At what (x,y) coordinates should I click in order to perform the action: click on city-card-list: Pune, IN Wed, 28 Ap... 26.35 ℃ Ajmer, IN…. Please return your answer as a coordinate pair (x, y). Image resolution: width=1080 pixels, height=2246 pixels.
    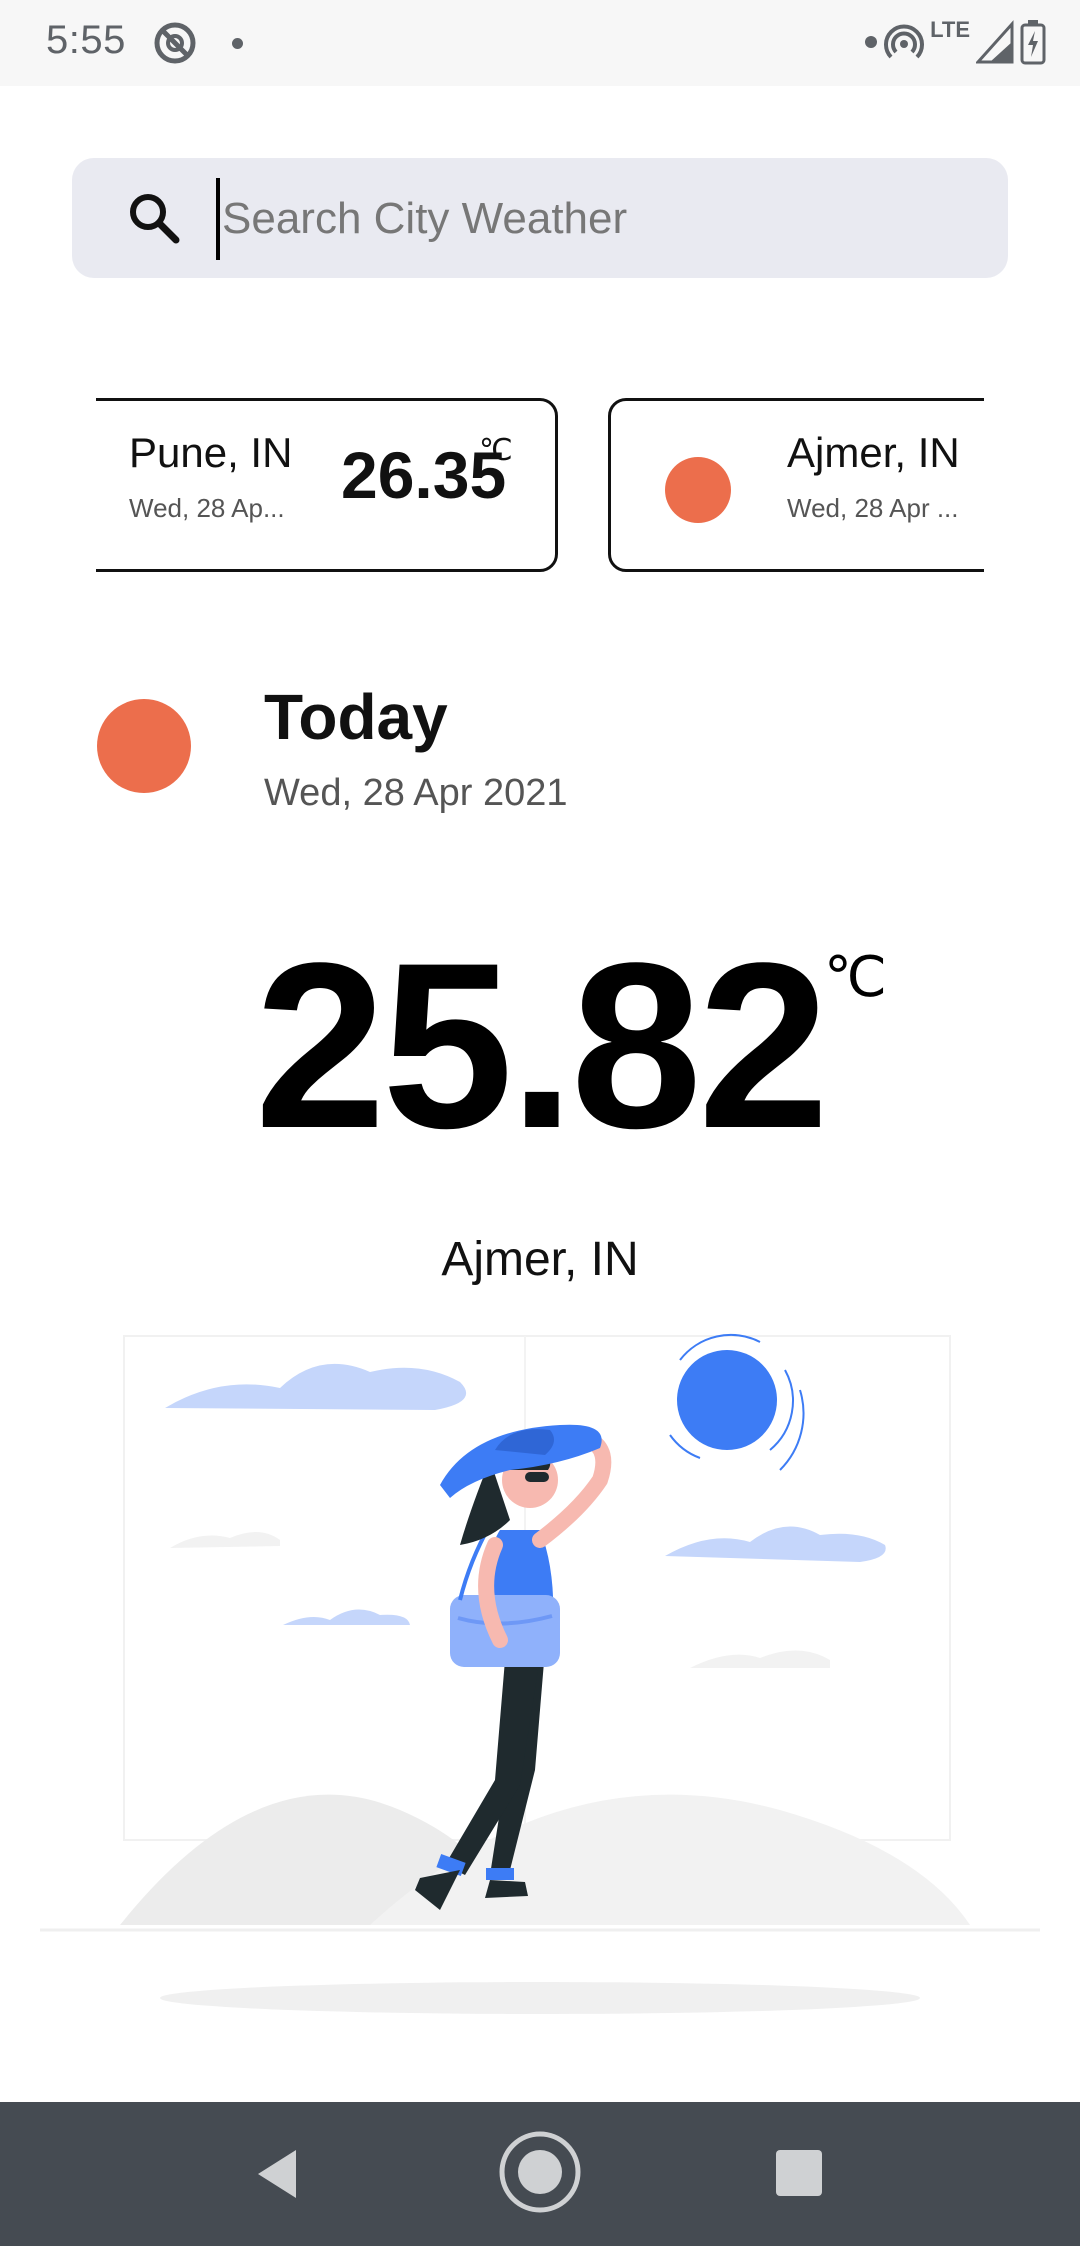
    Looking at the image, I should click on (540, 487).